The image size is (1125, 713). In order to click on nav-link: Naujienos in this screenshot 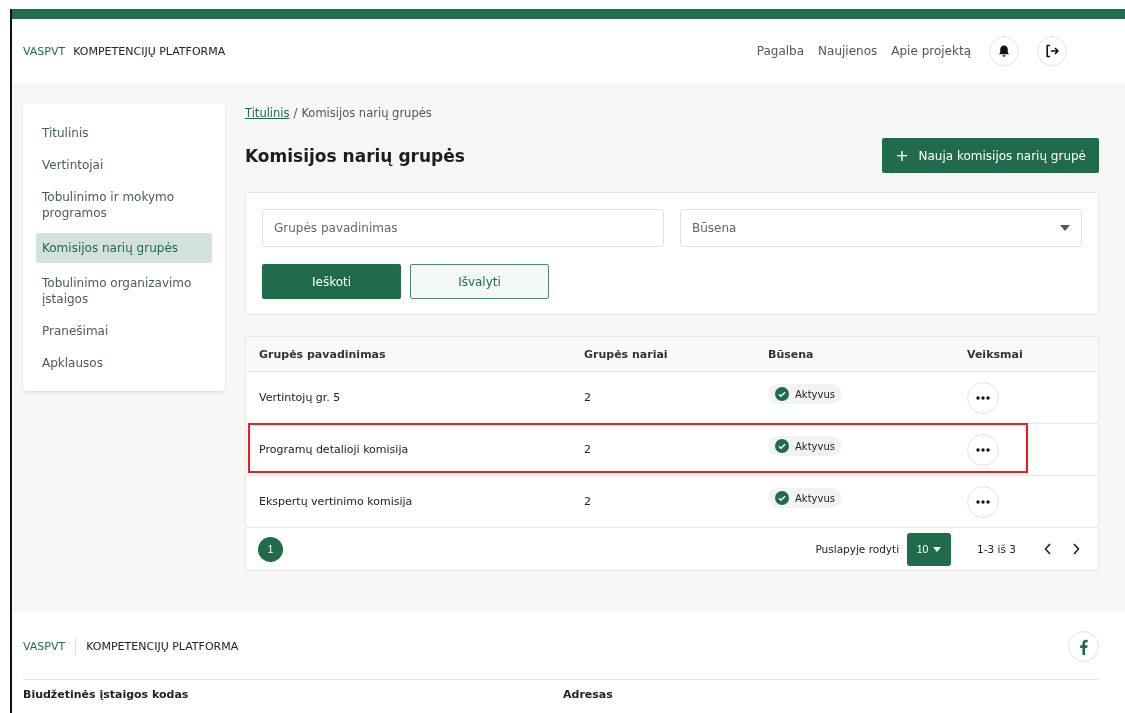, I will do `click(848, 51)`.